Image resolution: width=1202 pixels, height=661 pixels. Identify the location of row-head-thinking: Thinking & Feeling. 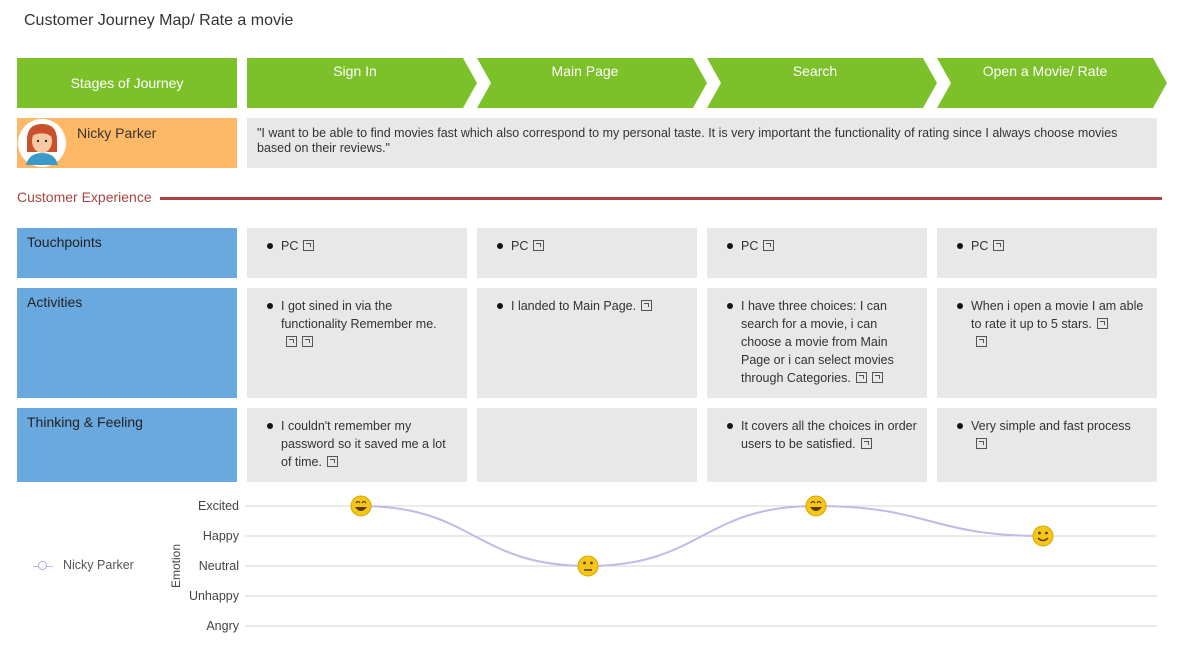
(127, 445).